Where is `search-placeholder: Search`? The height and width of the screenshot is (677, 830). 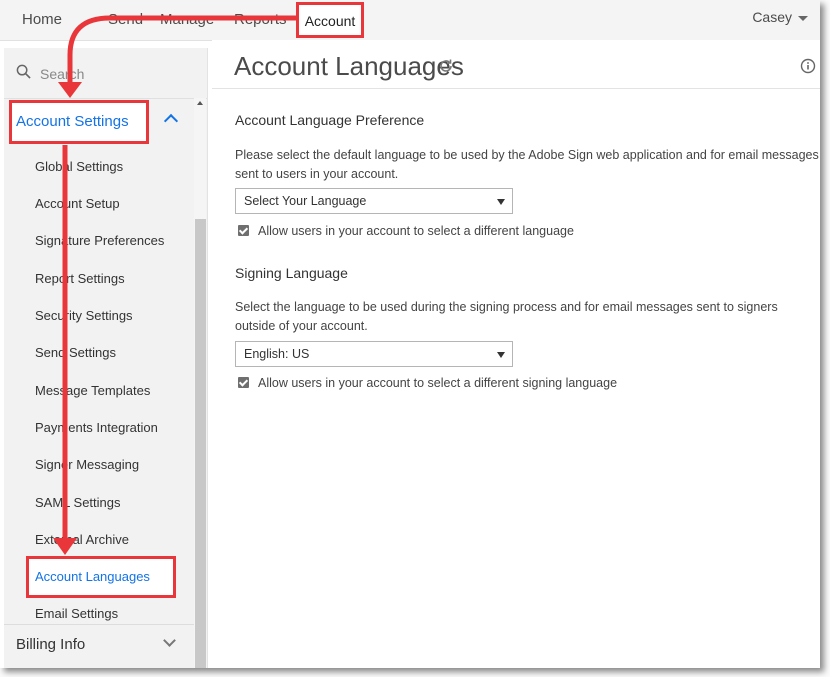 search-placeholder: Search is located at coordinates (62, 74).